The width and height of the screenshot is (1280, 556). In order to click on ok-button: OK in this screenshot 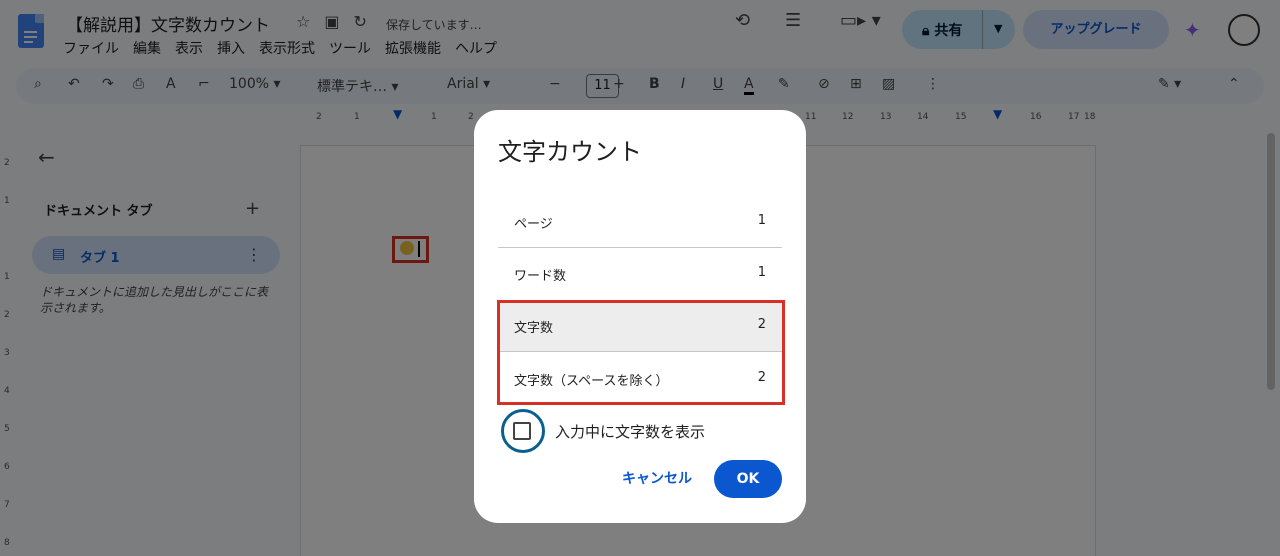, I will do `click(748, 479)`.